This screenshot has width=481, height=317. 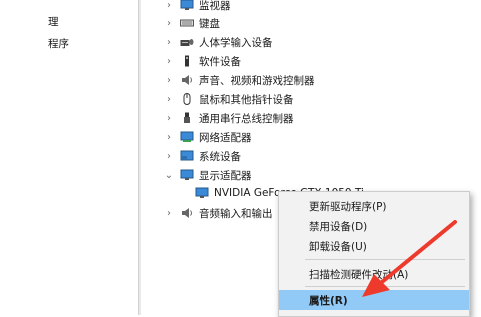 What do you see at coordinates (409, 258) in the screenshot?
I see `red-arrow-annotation` at bounding box center [409, 258].